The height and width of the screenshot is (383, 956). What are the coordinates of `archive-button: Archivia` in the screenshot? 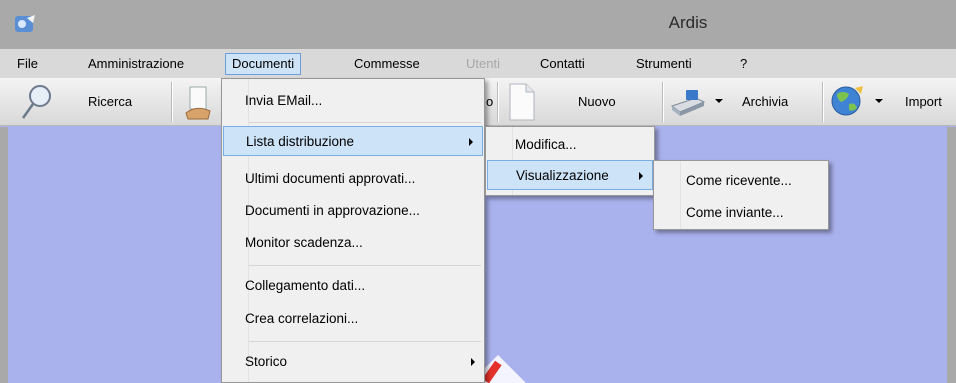 It's located at (743, 102).